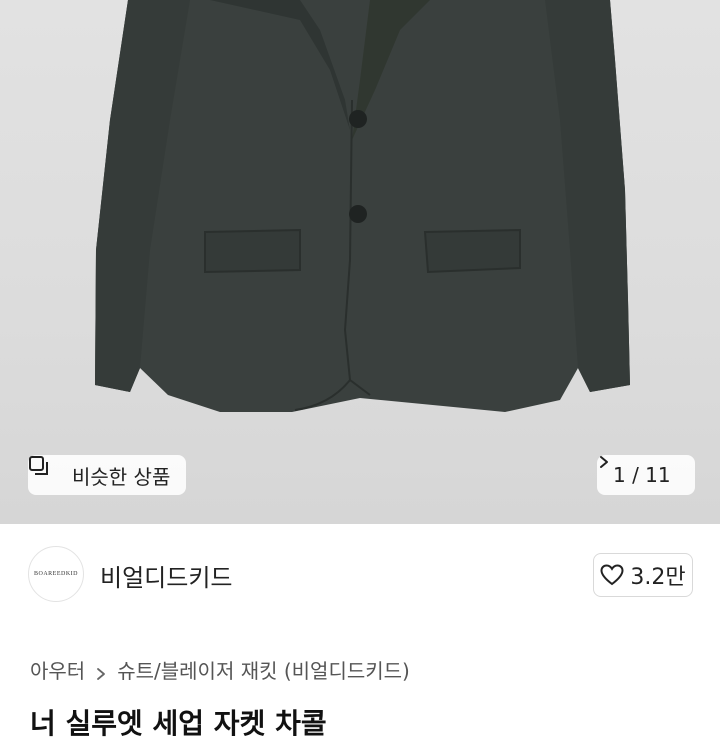  Describe the element at coordinates (166, 575) in the screenshot. I see `seller-name: 비얼디드키드` at that location.